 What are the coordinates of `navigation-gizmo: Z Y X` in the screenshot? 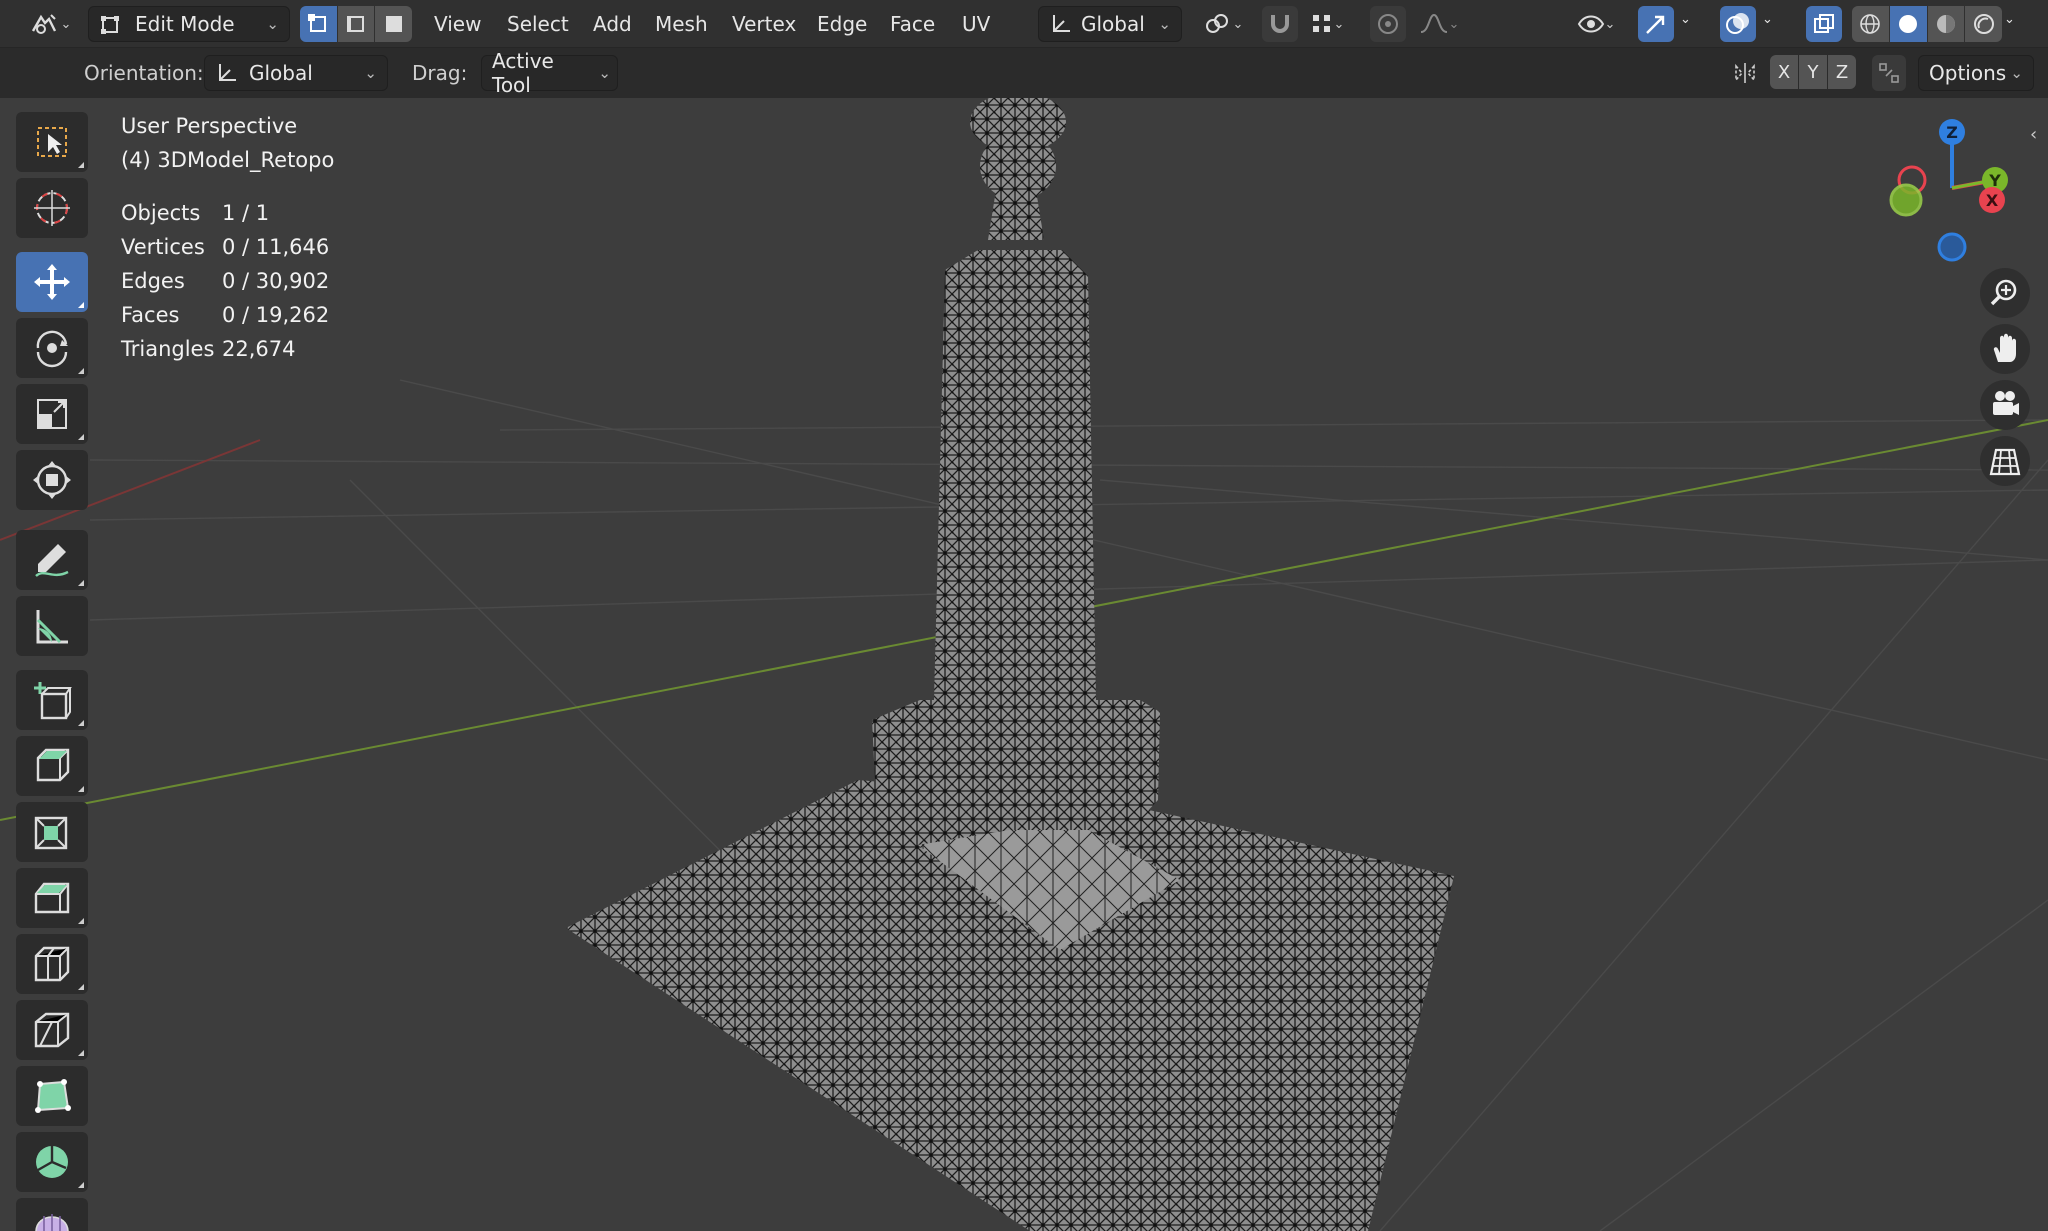 It's located at (1950, 190).